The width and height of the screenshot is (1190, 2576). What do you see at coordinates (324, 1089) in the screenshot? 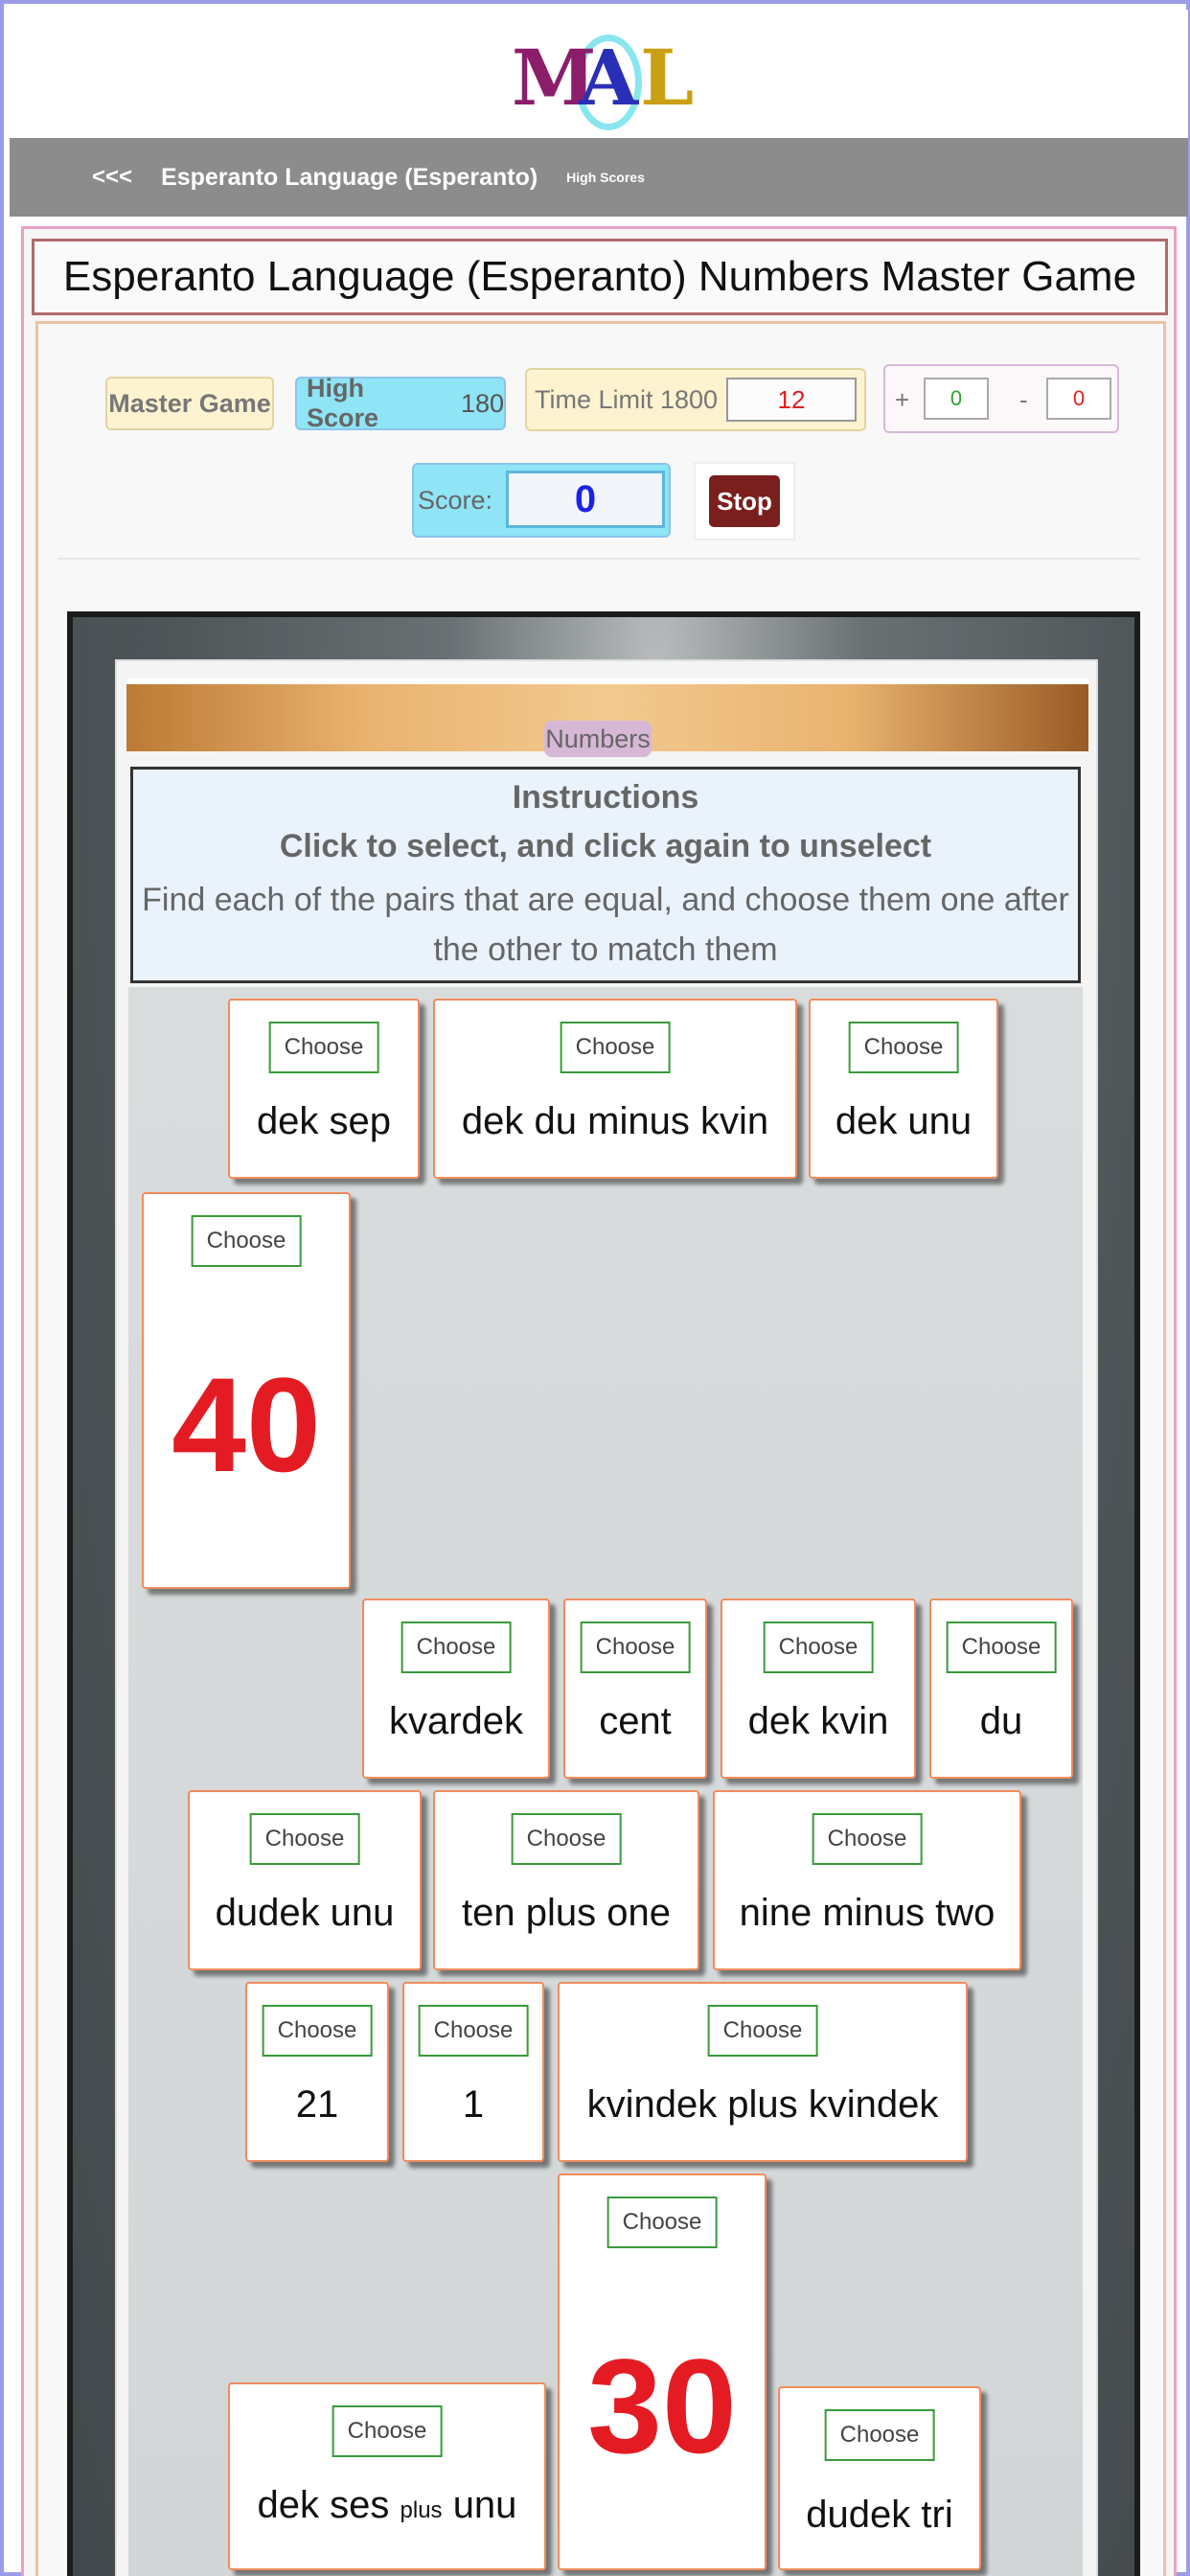
I see `card: Choose dek sep` at bounding box center [324, 1089].